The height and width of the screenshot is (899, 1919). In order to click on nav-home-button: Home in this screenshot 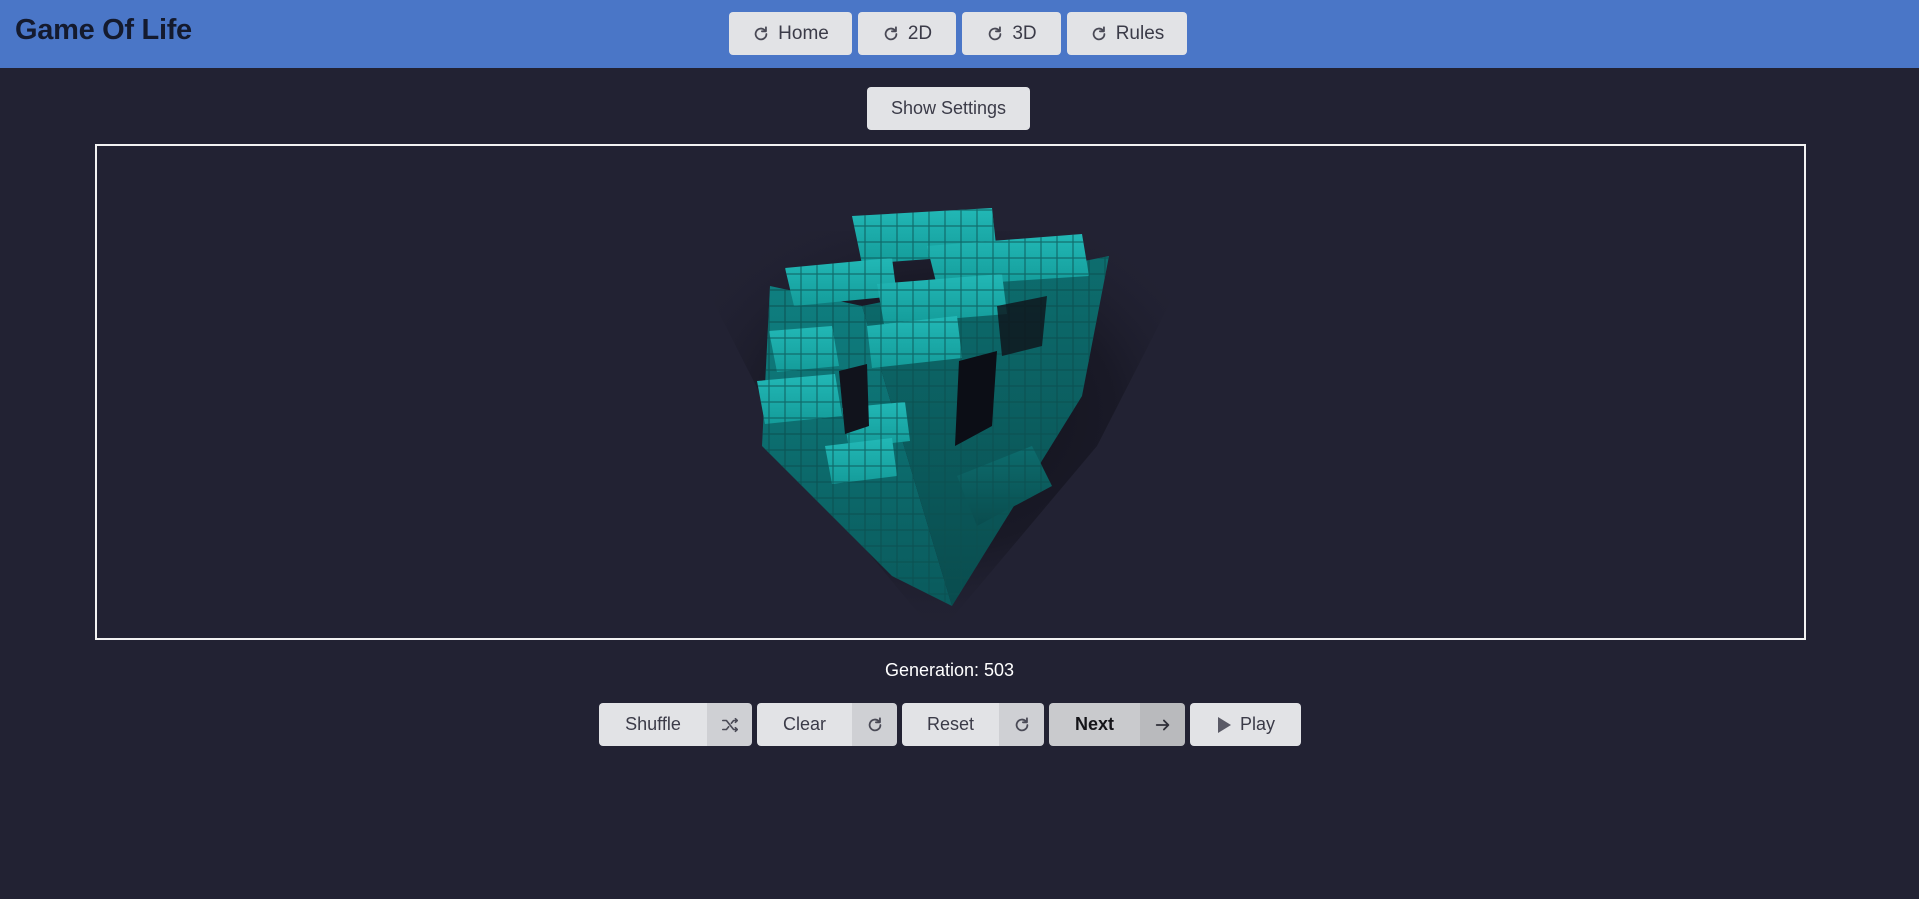, I will do `click(790, 33)`.